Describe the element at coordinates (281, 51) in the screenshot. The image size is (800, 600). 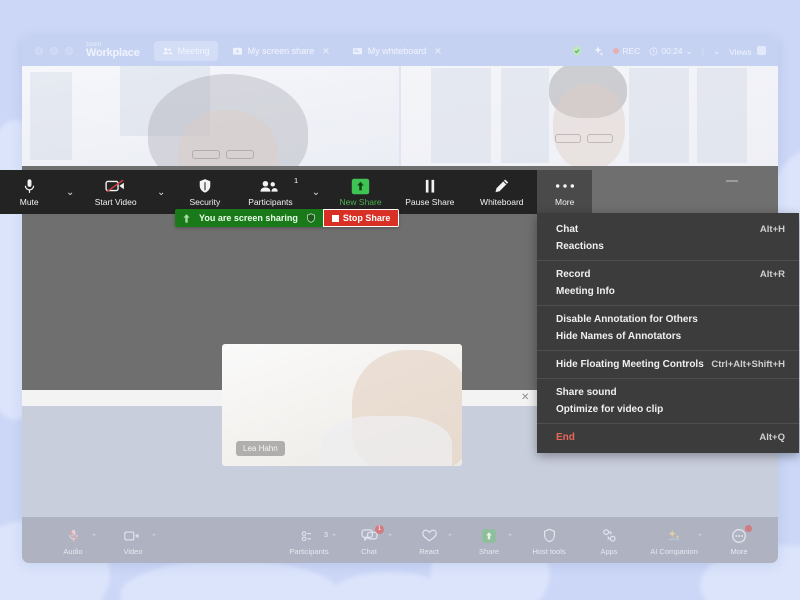
I see `tab-my-screen-share: My screen share ✕` at that location.